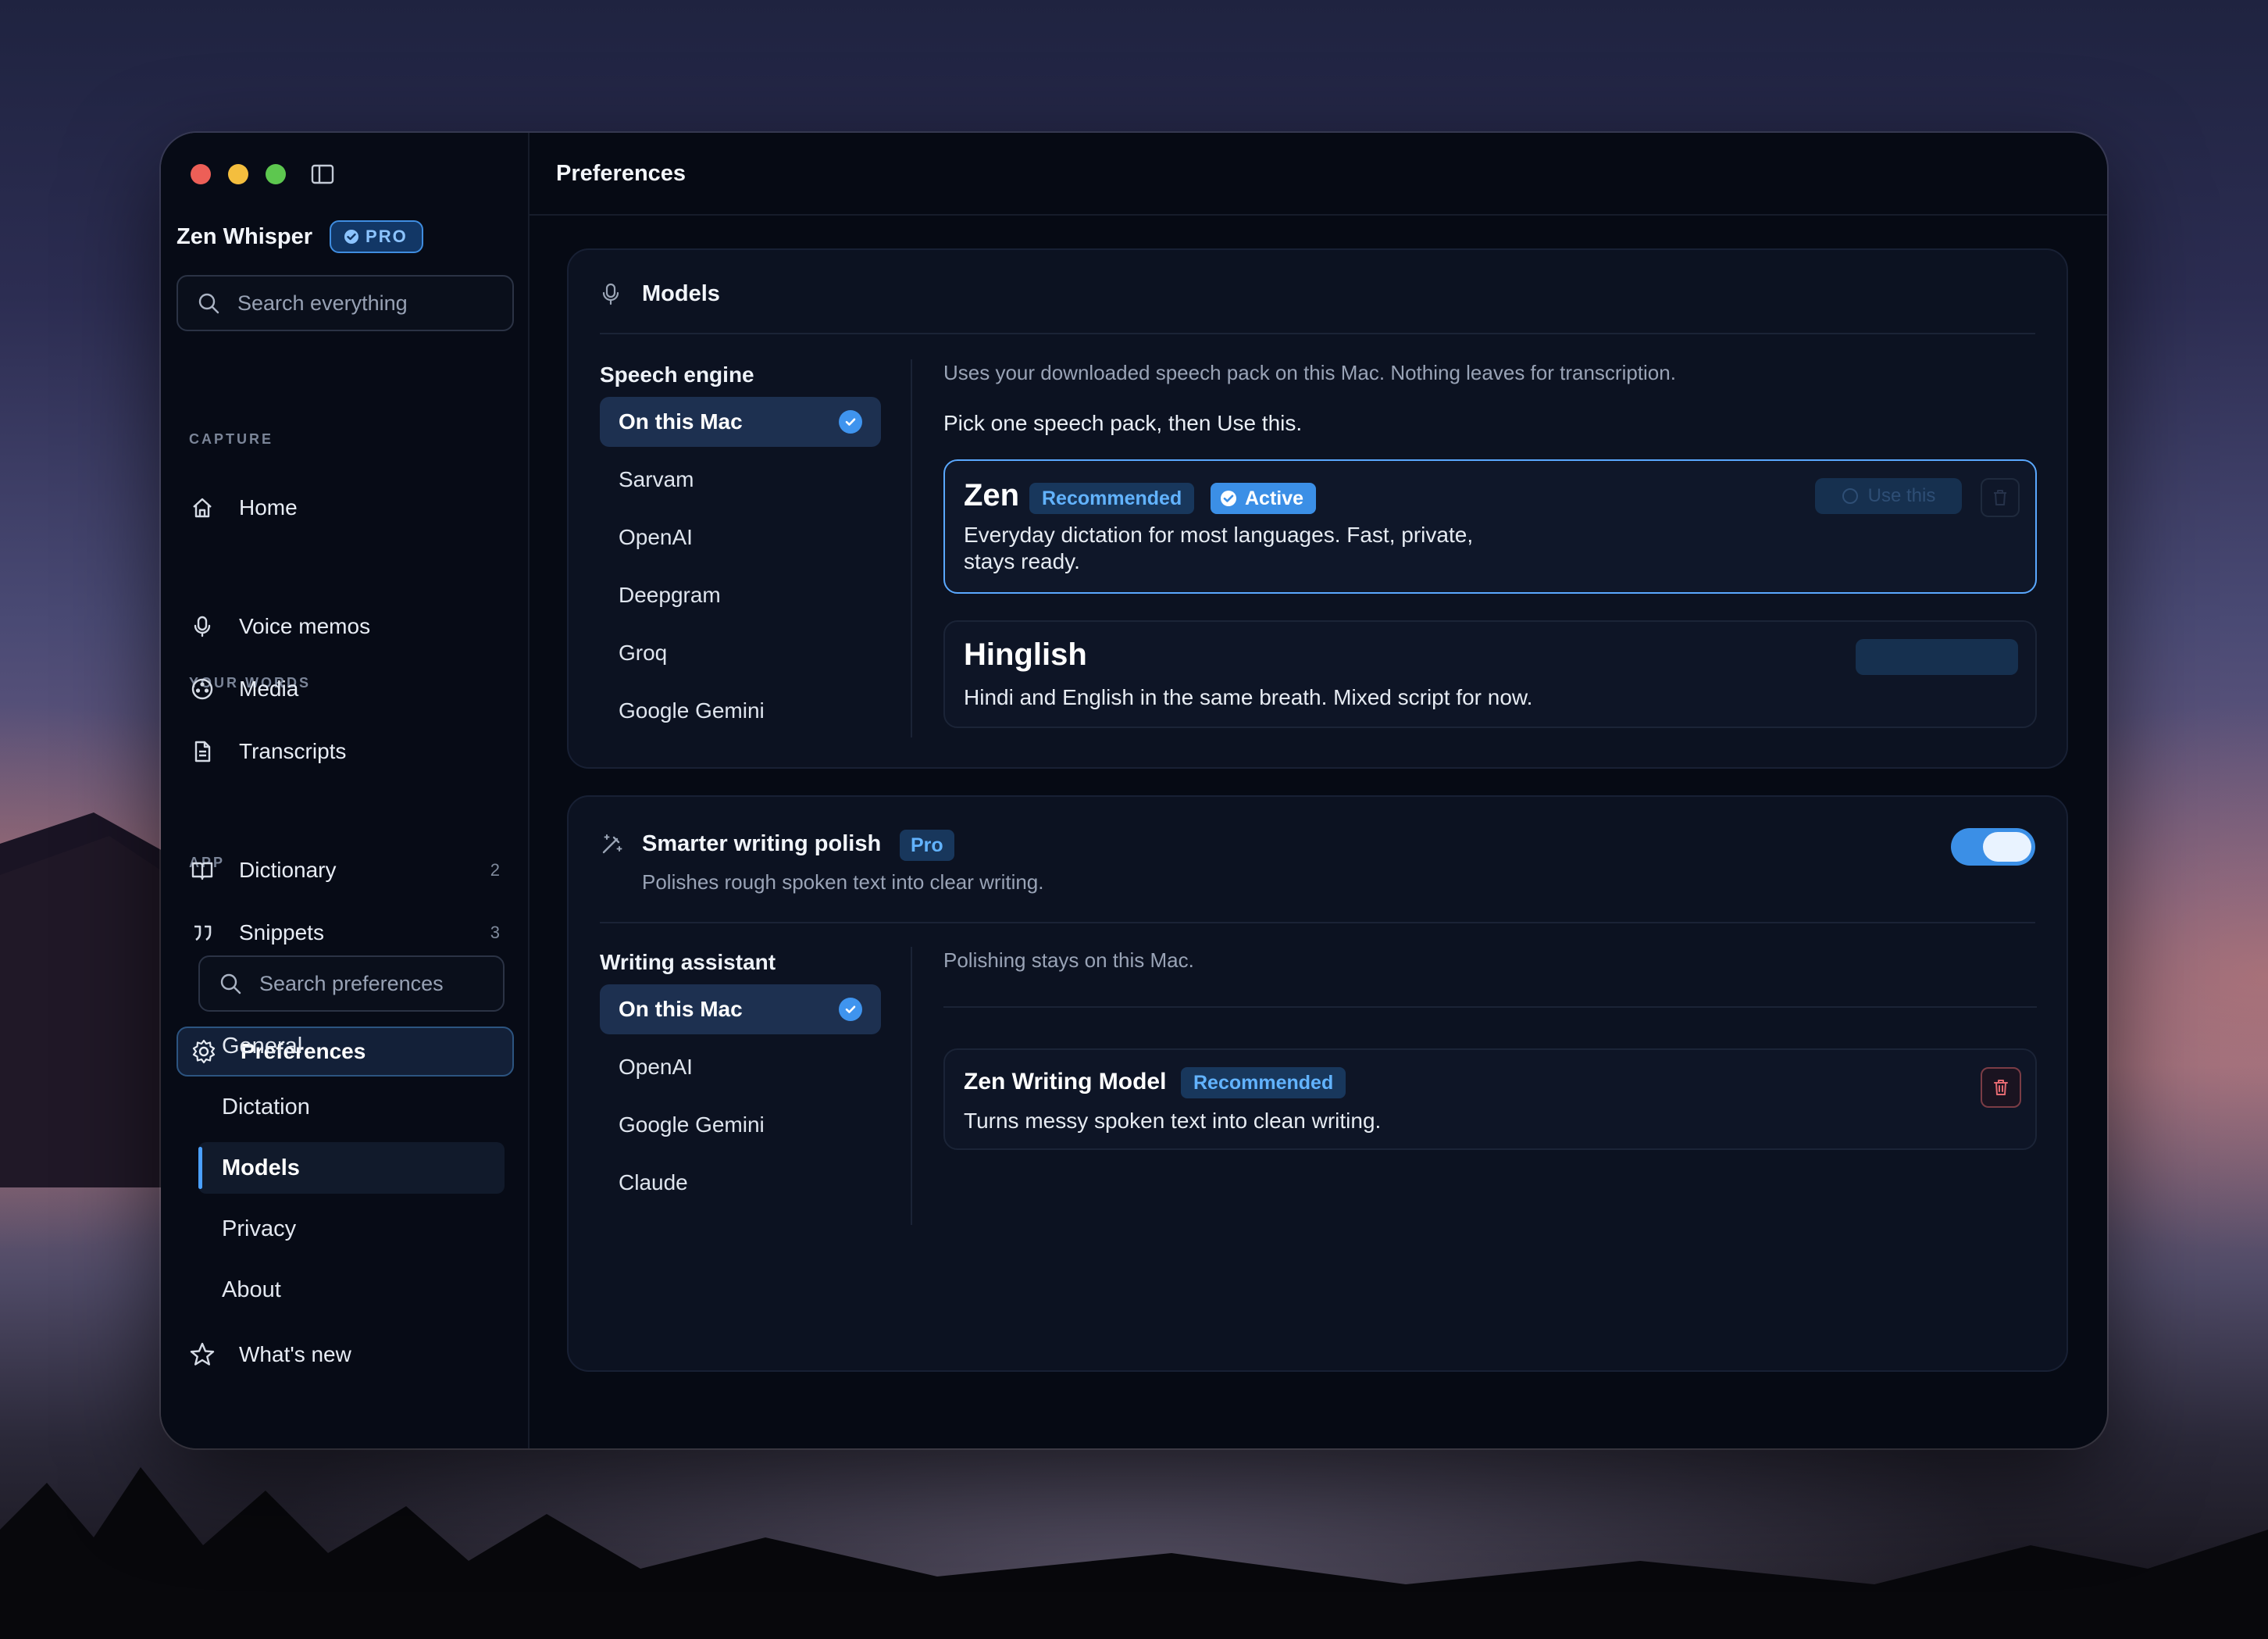 Image resolution: width=2268 pixels, height=1639 pixels. What do you see at coordinates (281, 932) in the screenshot?
I see `sidebar-item-label: Snippets` at bounding box center [281, 932].